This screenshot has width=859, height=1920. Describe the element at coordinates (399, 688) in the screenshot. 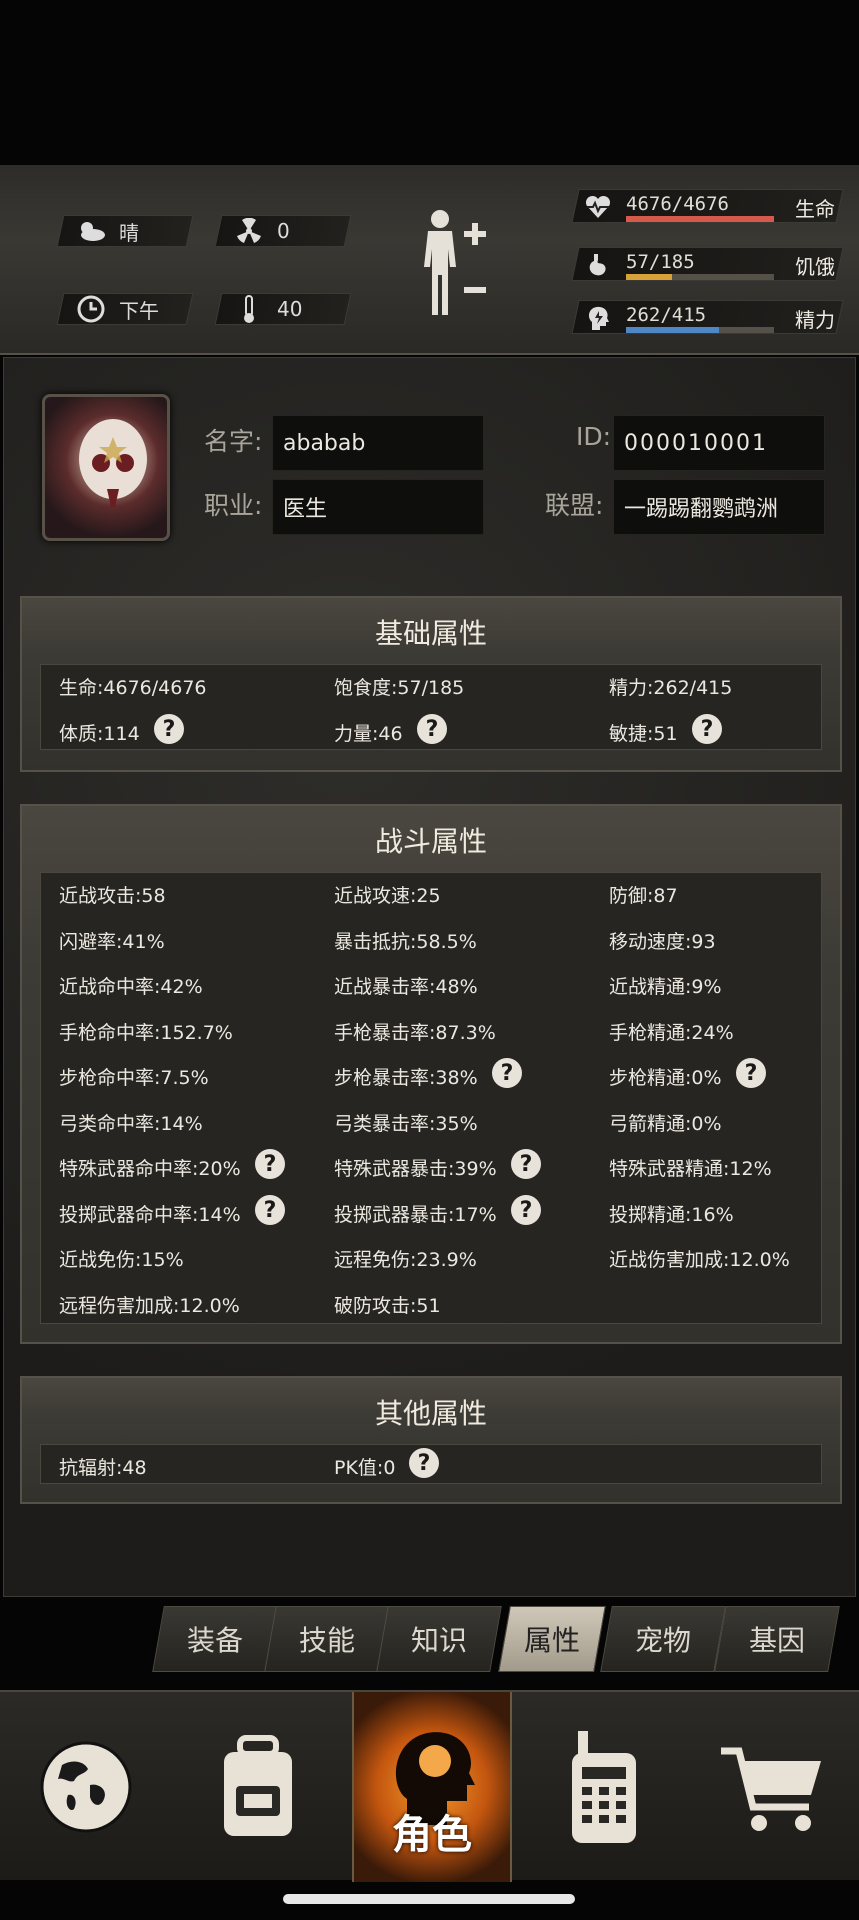

I see `stat-basic-1: 饱食度:57/185` at that location.